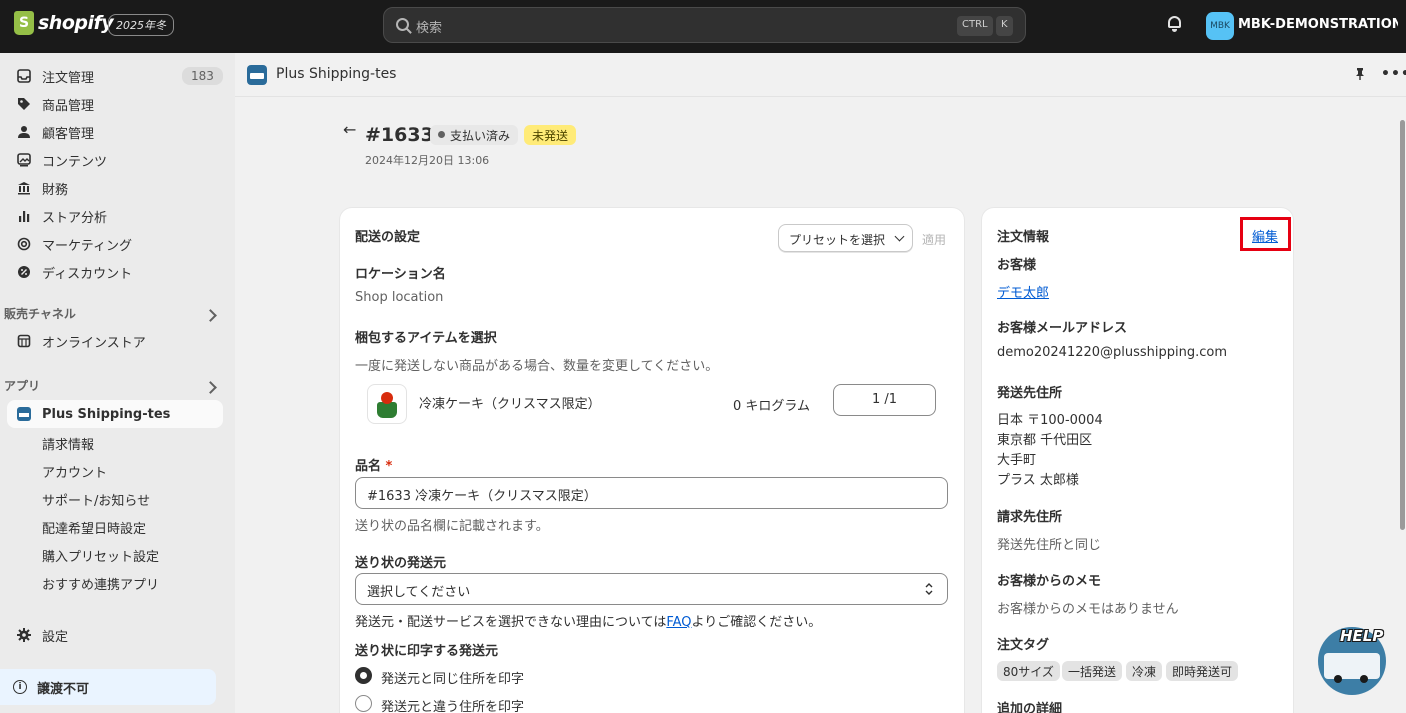 The height and width of the screenshot is (713, 1406). I want to click on faq-link: FAQ, so click(678, 622).